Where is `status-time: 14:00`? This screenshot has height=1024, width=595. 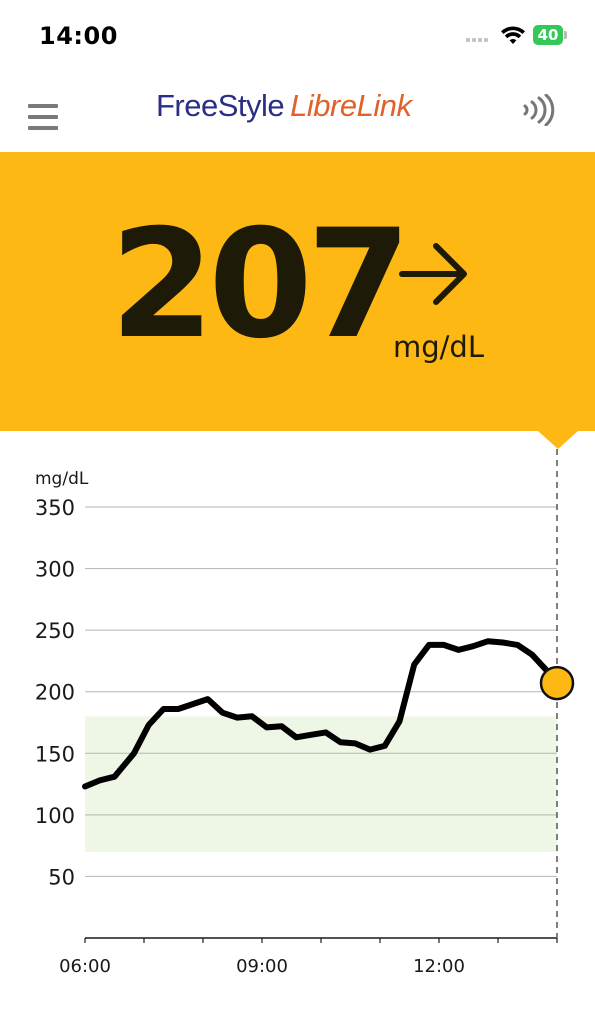
status-time: 14:00 is located at coordinates (78, 36).